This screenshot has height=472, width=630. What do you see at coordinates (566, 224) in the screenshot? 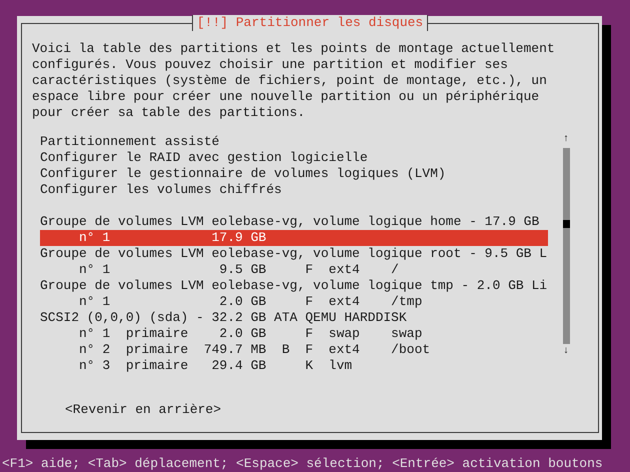
I see `scrollbar-thumb` at bounding box center [566, 224].